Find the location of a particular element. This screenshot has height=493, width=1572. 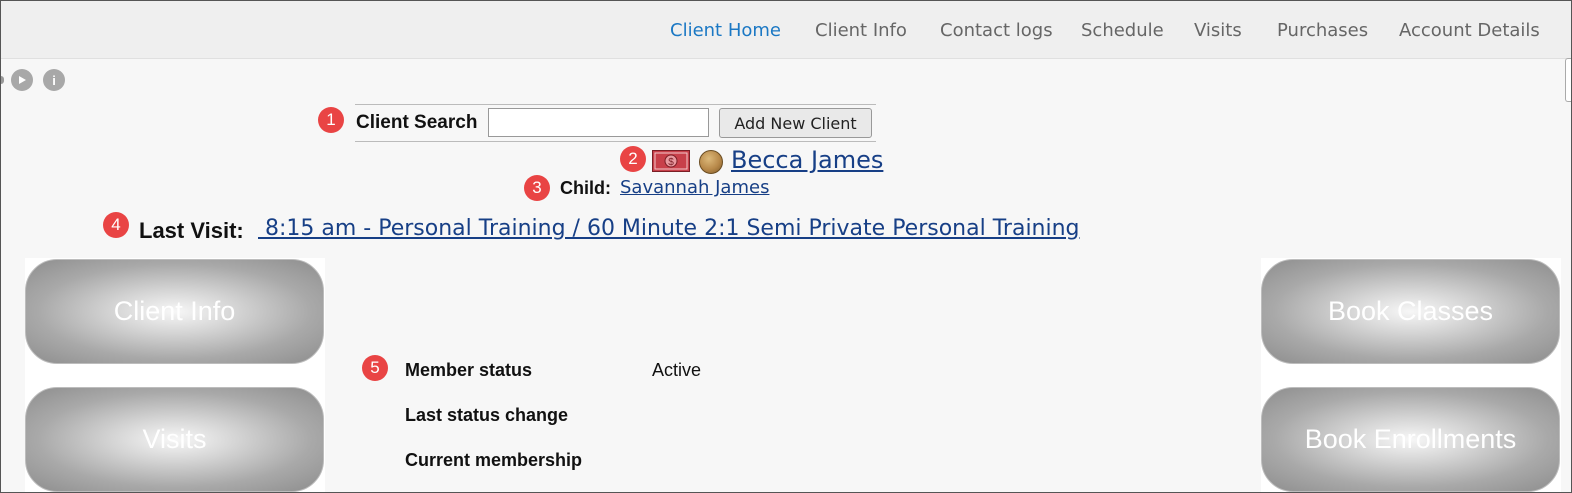

tab-schedule: Schedule is located at coordinates (1122, 30).